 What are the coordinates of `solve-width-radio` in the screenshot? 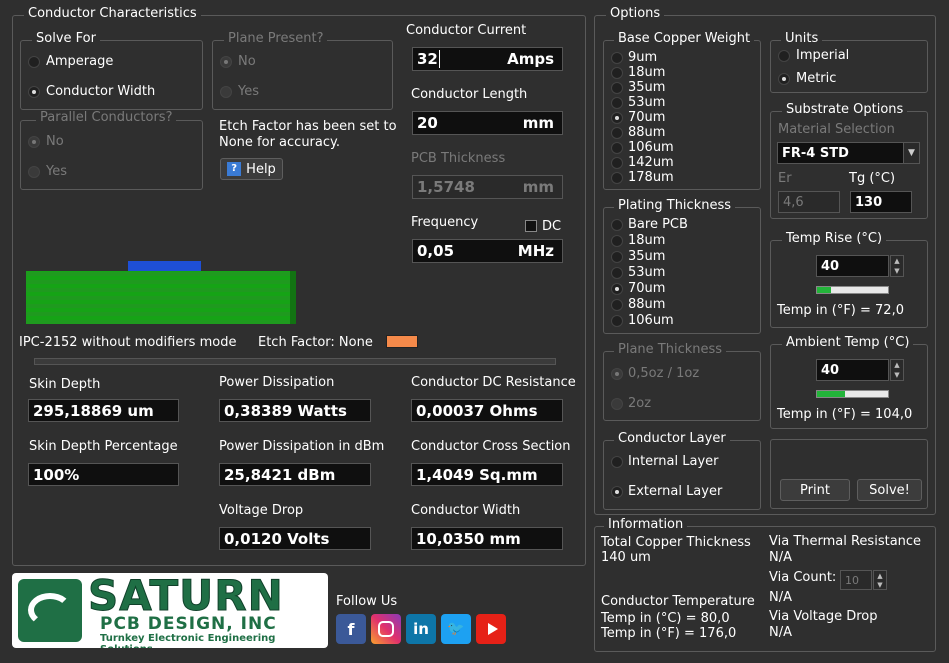 It's located at (34, 92).